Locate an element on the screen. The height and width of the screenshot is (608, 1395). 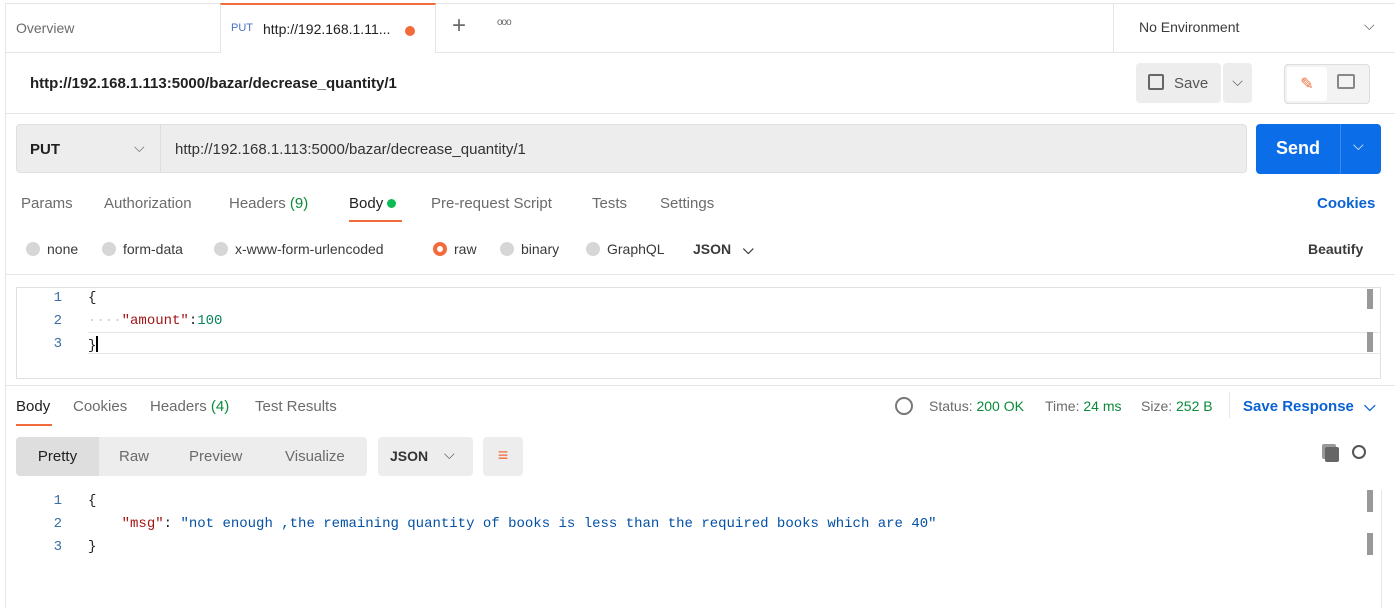
tab-overview: Overview is located at coordinates (45, 28).